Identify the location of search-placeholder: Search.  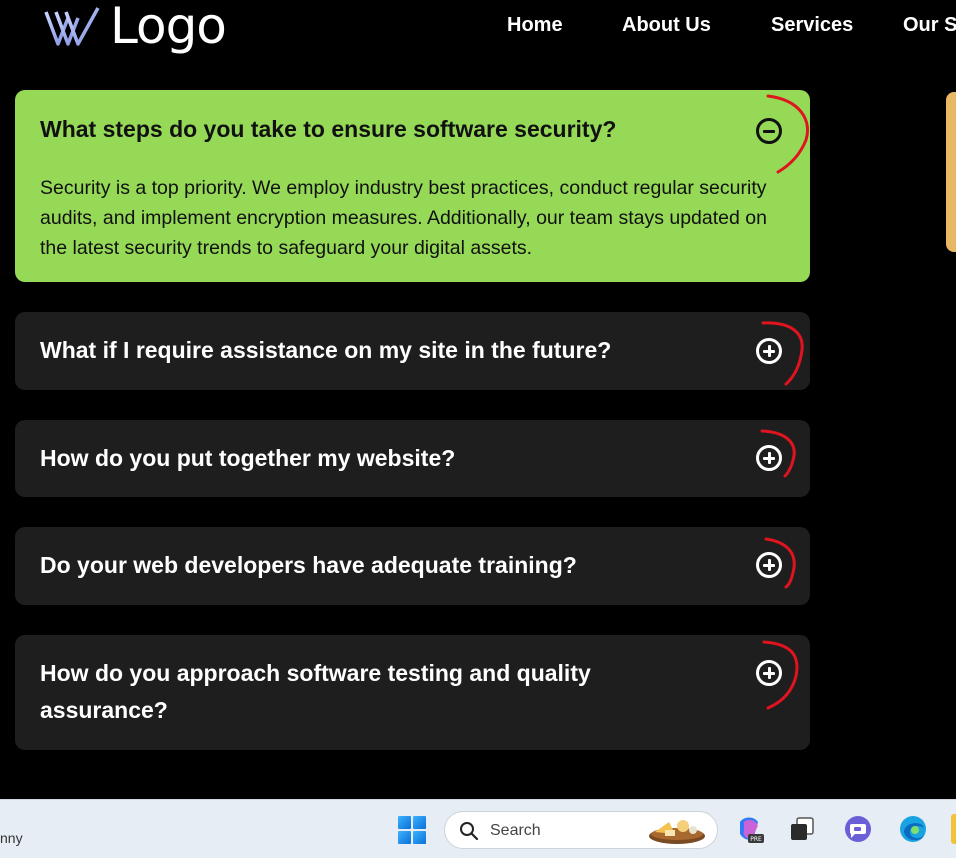
(515, 830).